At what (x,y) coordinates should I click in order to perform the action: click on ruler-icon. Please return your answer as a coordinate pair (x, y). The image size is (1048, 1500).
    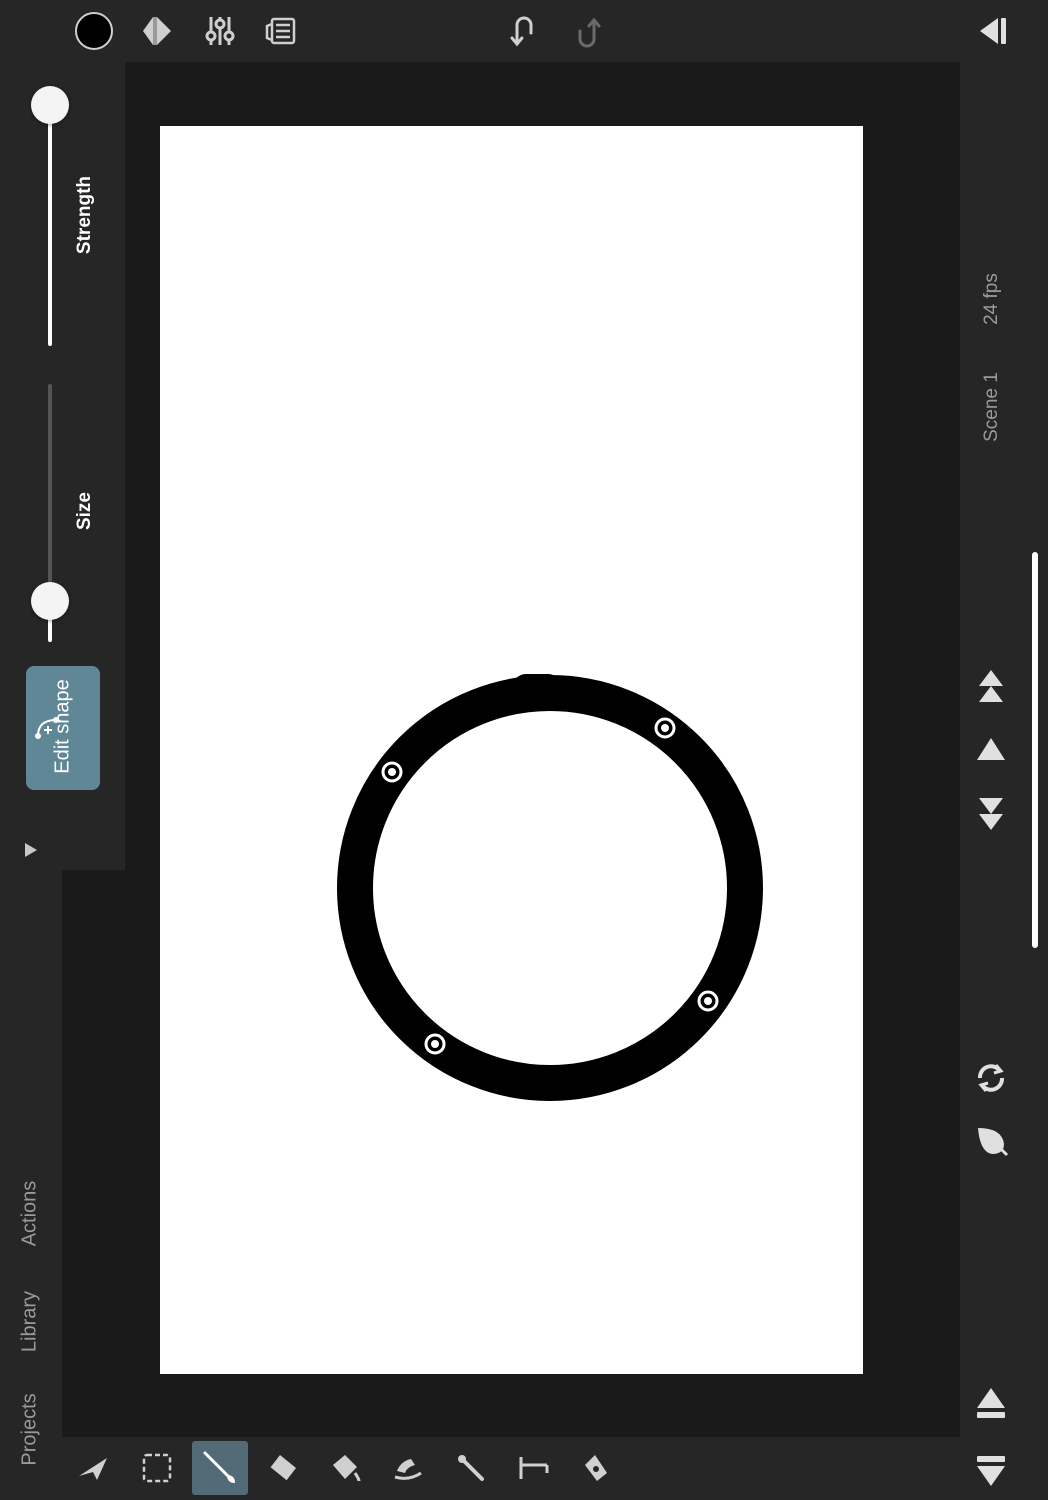
    Looking at the image, I should click on (534, 1468).